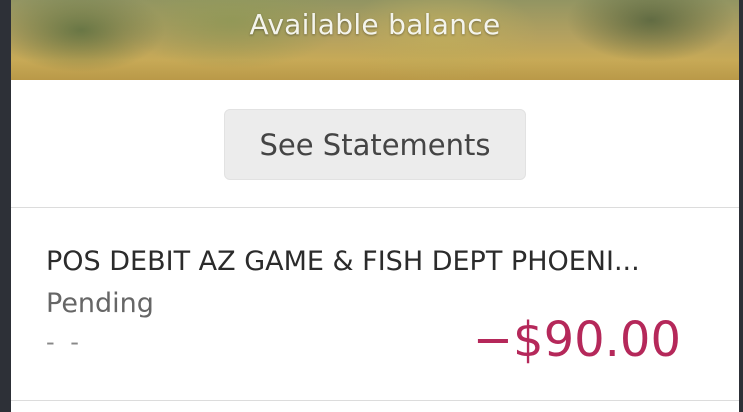  I want to click on available-balance-label: Available balance, so click(375, 24).